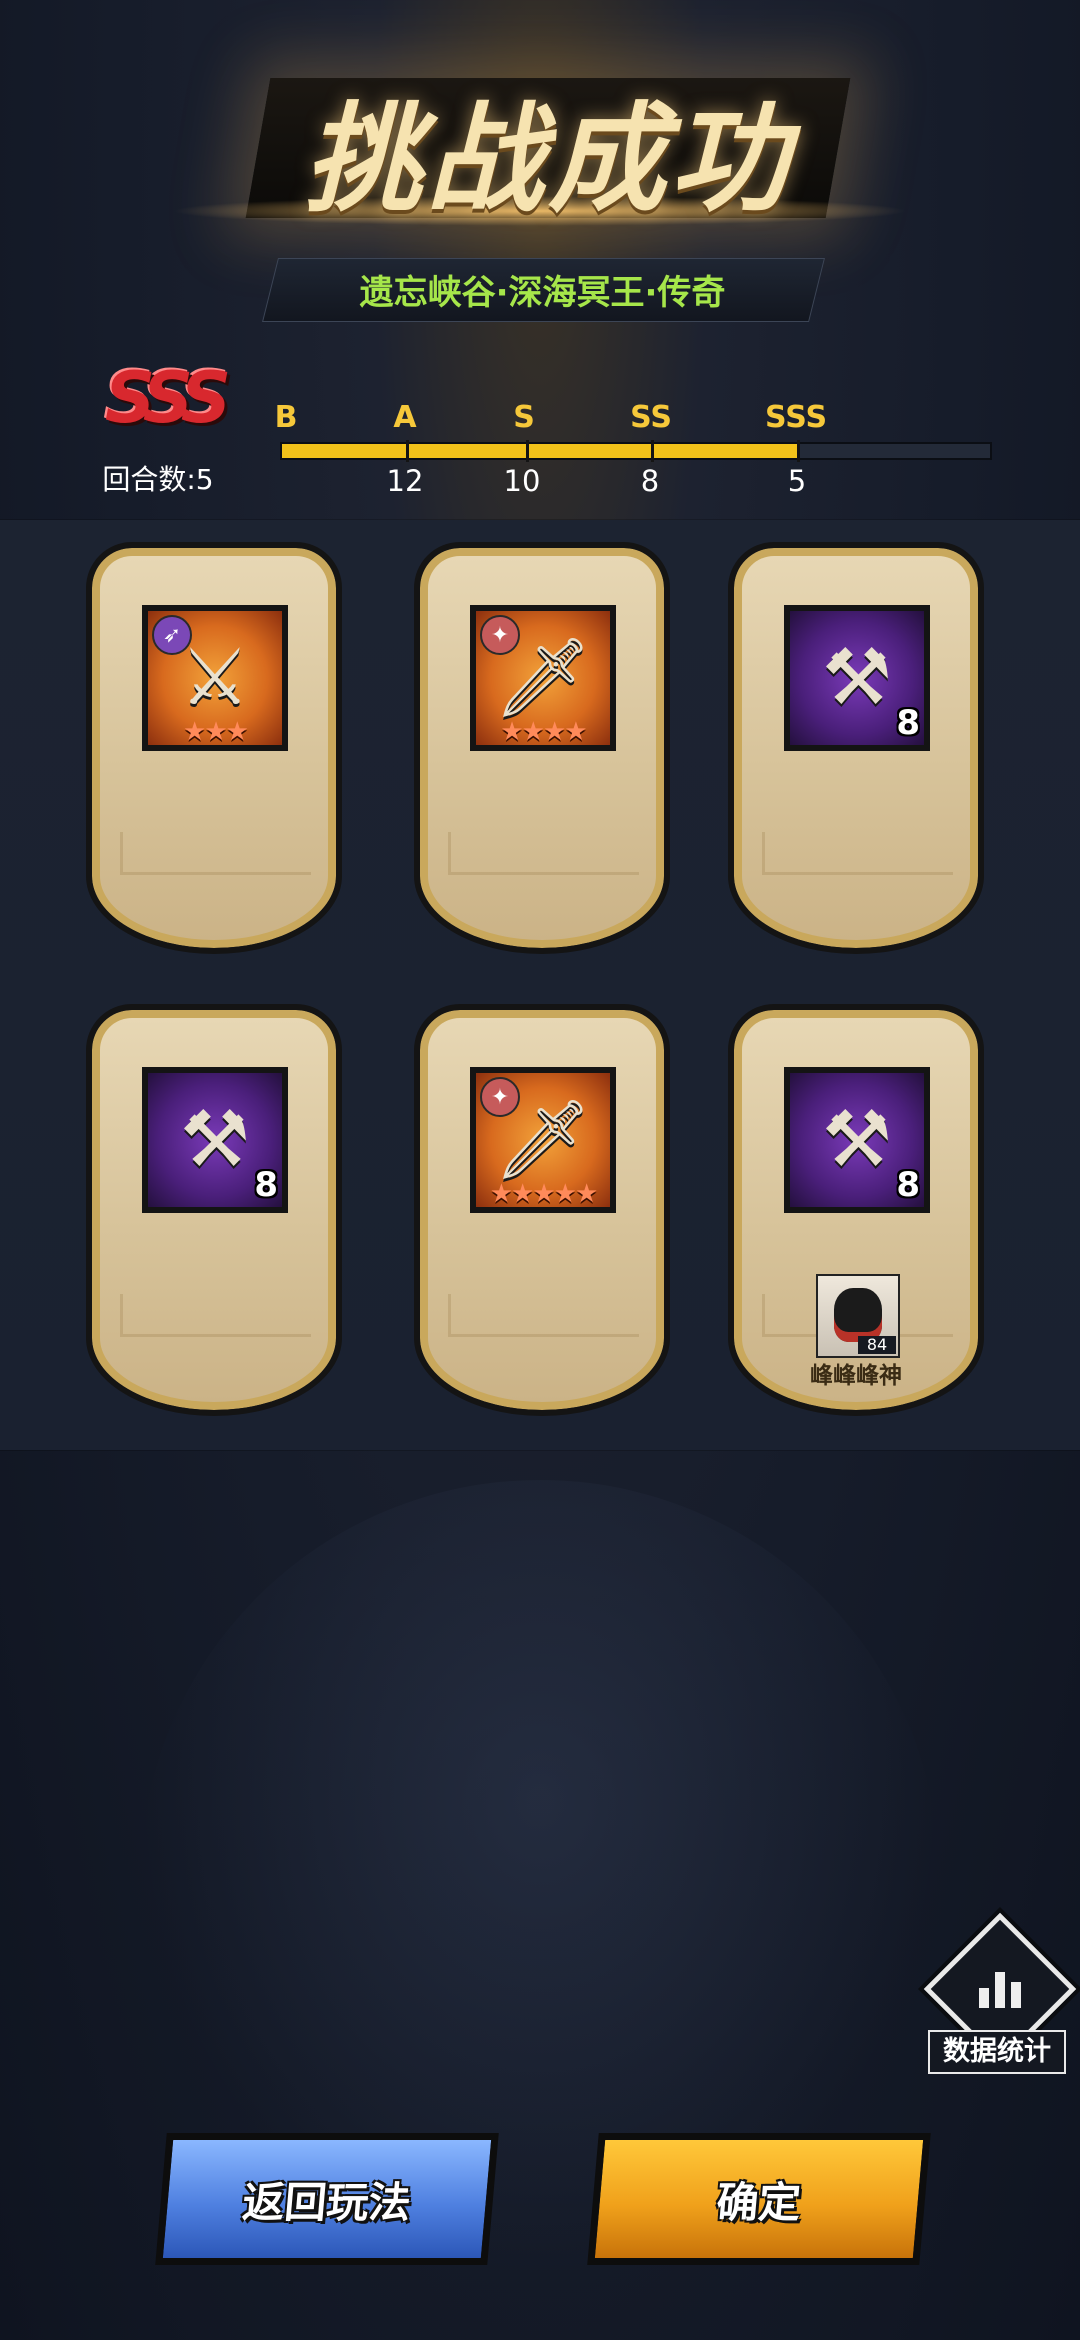 The height and width of the screenshot is (2340, 1080). I want to click on star-rating: ★★★★, so click(543, 732).